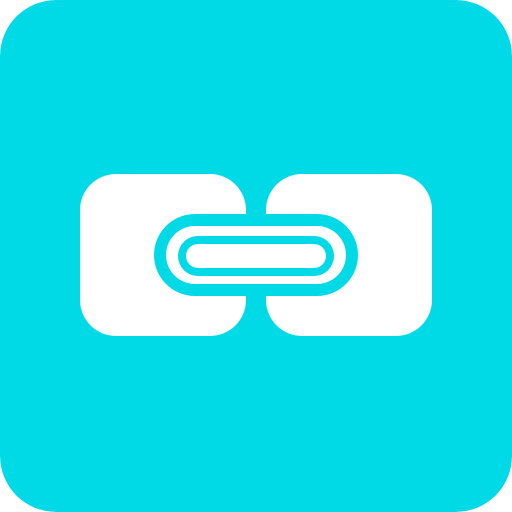 This screenshot has width=512, height=512. I want to click on connector-bar-fill, so click(256, 256).